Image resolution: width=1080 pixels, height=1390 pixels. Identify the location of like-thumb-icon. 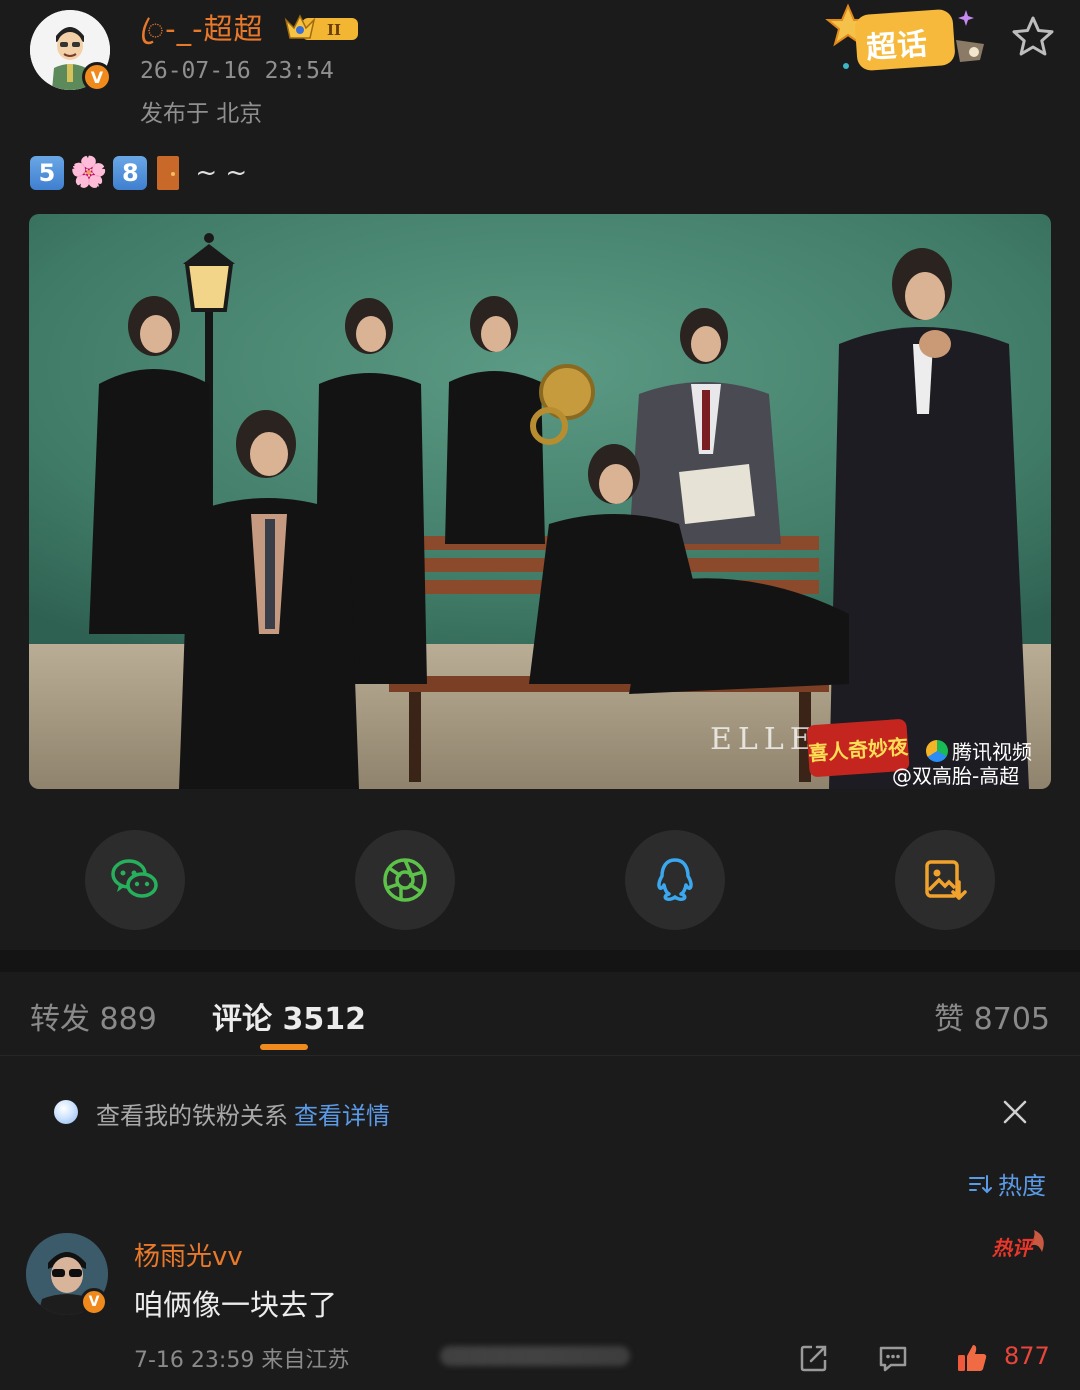
(972, 1358).